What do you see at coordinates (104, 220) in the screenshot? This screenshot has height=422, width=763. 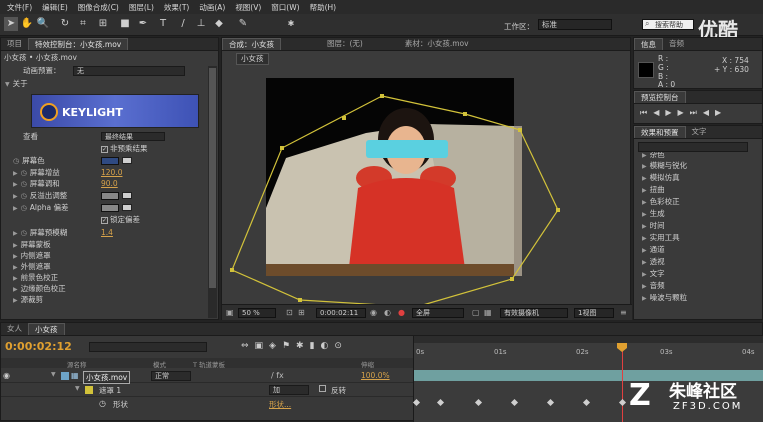 I see `lock-bias-checkbox: ✓` at bounding box center [104, 220].